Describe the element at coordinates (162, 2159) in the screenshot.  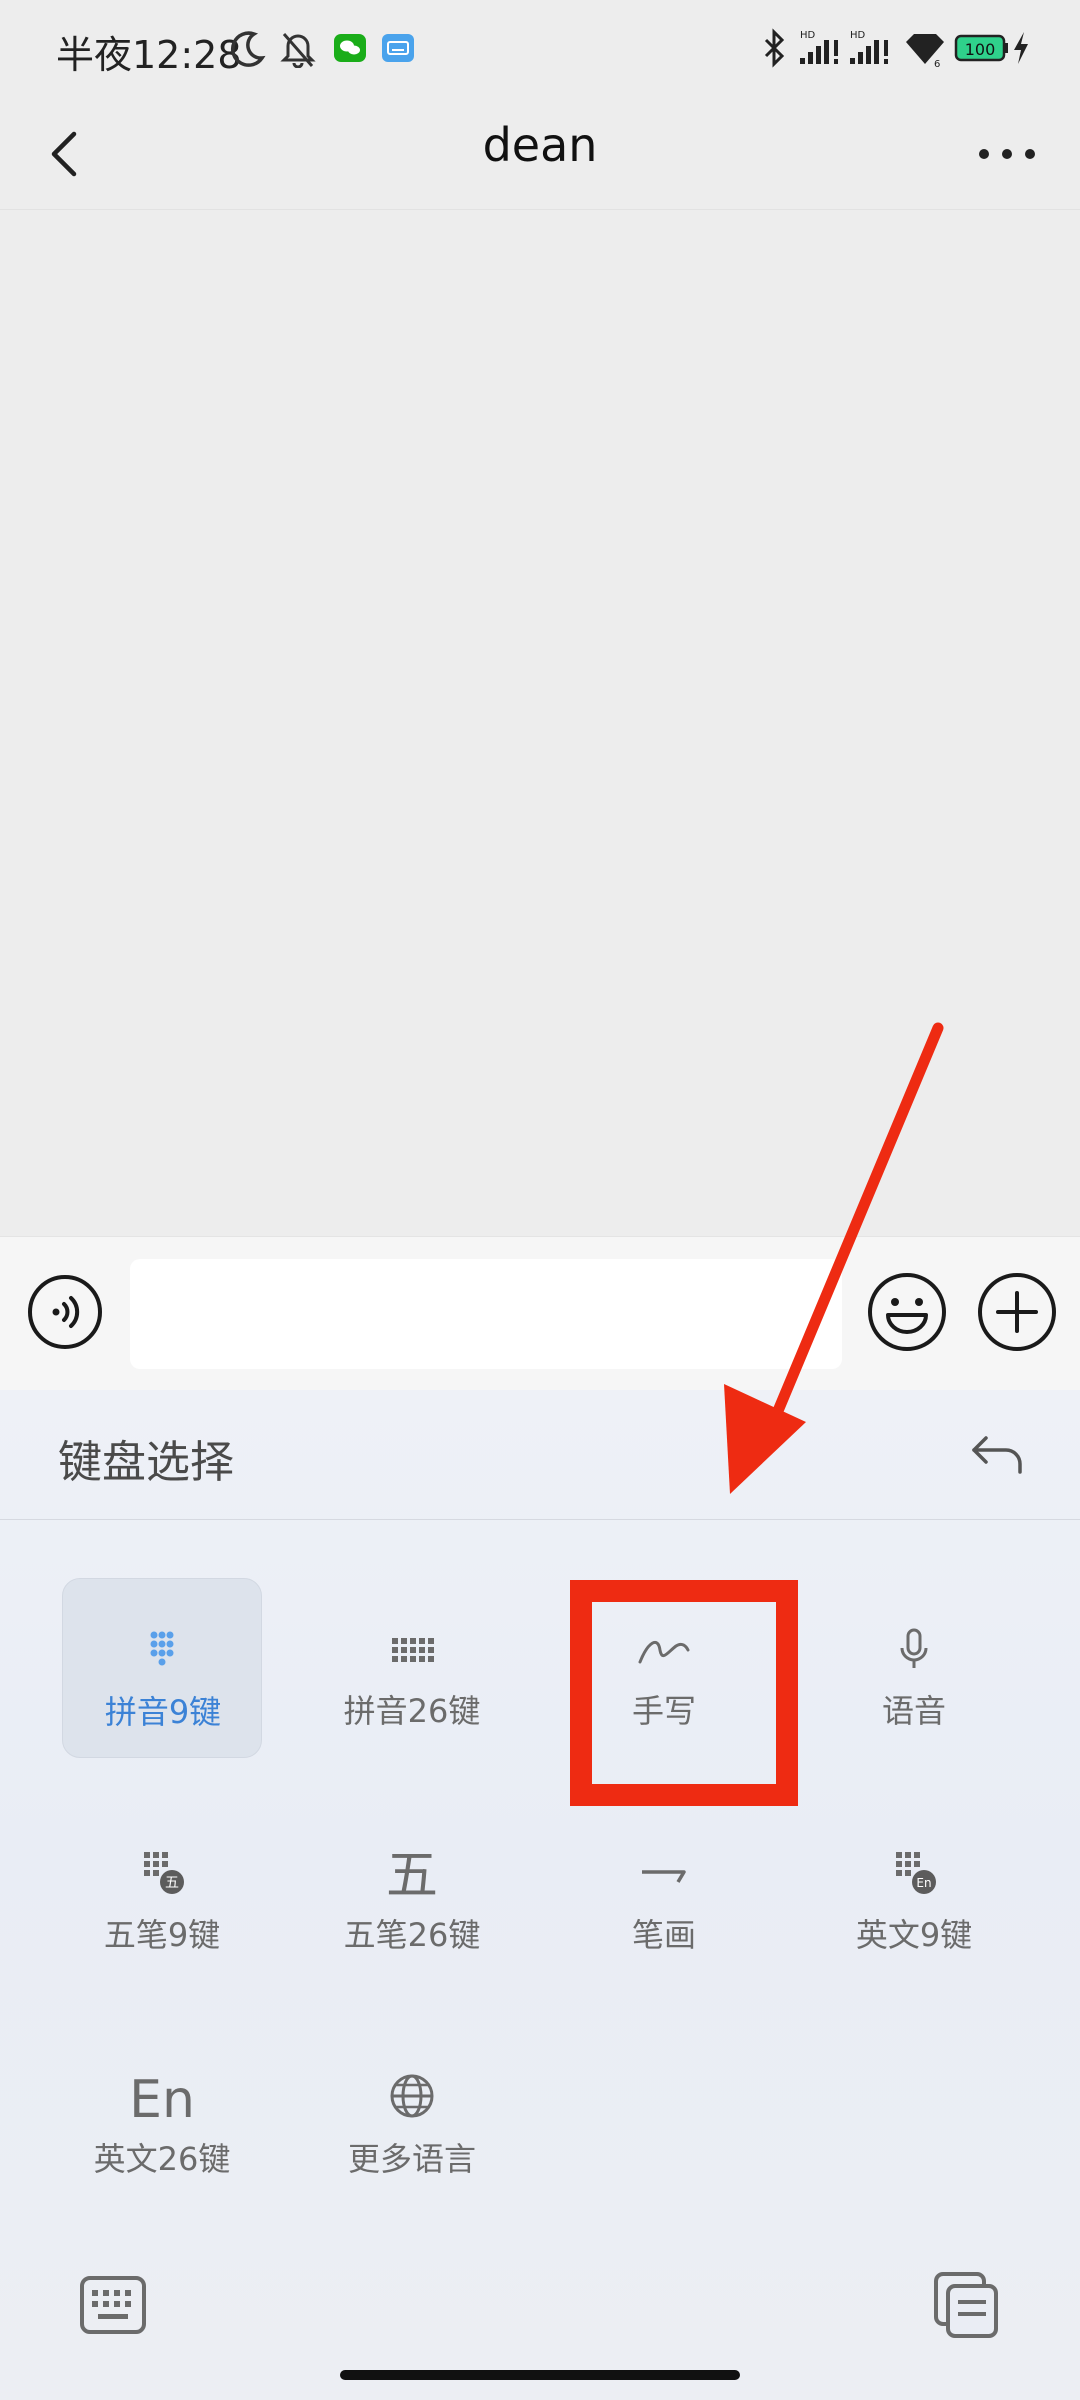
I see `keyboard-option-label: 英文26键` at that location.